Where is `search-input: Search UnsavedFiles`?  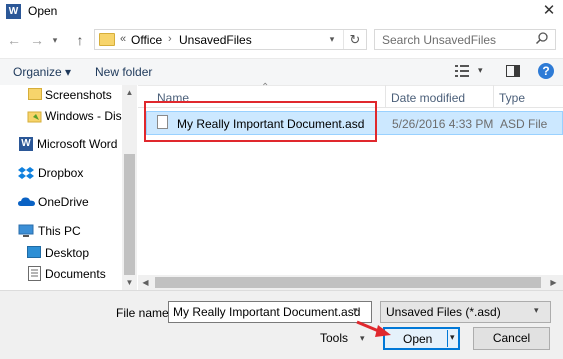
search-input: Search UnsavedFiles is located at coordinates (465, 39).